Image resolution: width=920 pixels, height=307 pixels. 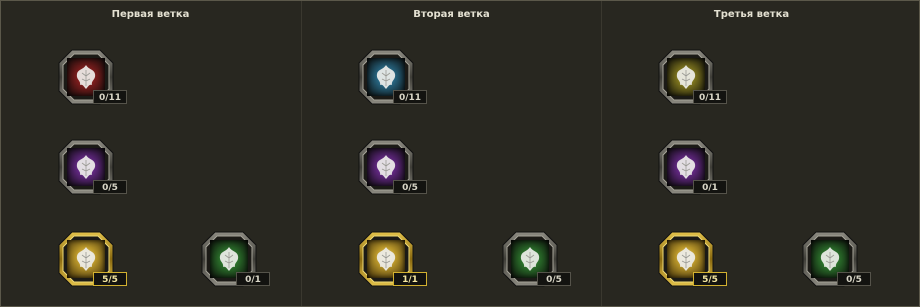 What do you see at coordinates (392, 259) in the screenshot?
I see `skill-slot-gold: 1/1` at bounding box center [392, 259].